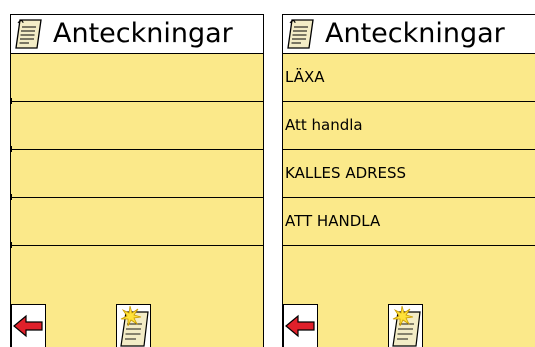 The width and height of the screenshot is (535, 347). Describe the element at coordinates (324, 125) in the screenshot. I see `note-title: Att handla` at that location.